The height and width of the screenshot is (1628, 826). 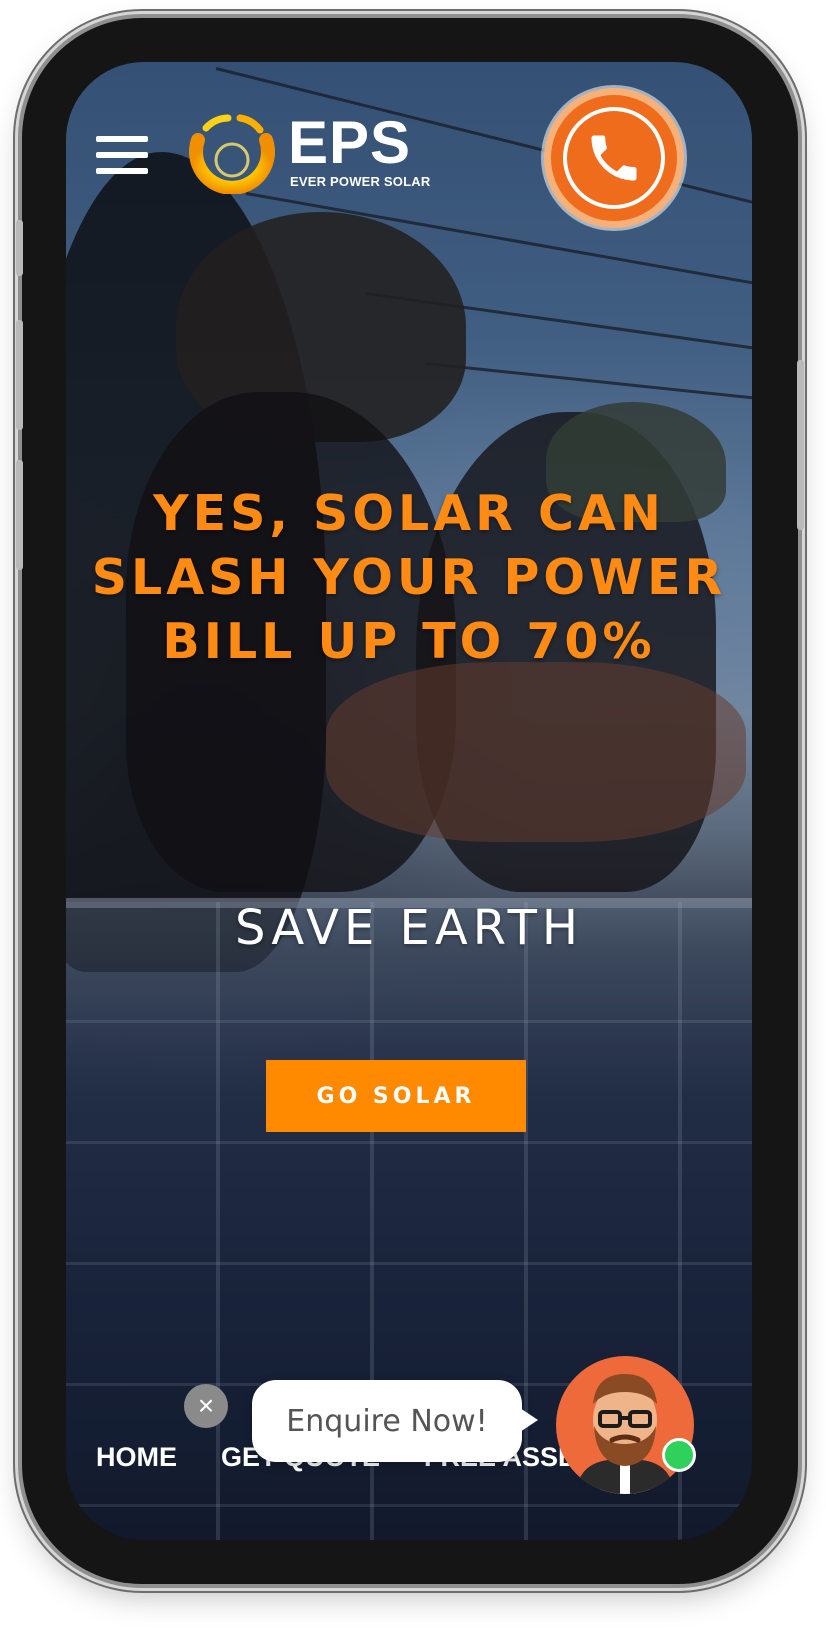 I want to click on phone-icon, so click(x=614, y=158).